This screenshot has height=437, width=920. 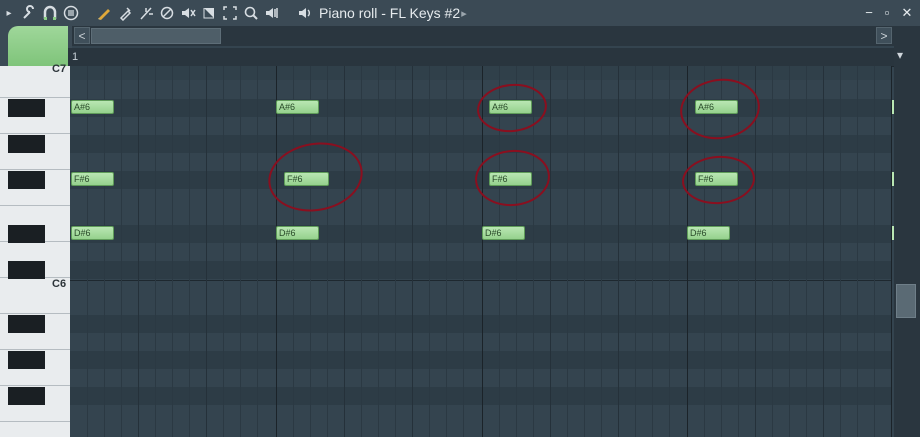 What do you see at coordinates (906, 301) in the screenshot?
I see `vertical-scroll-thumb` at bounding box center [906, 301].